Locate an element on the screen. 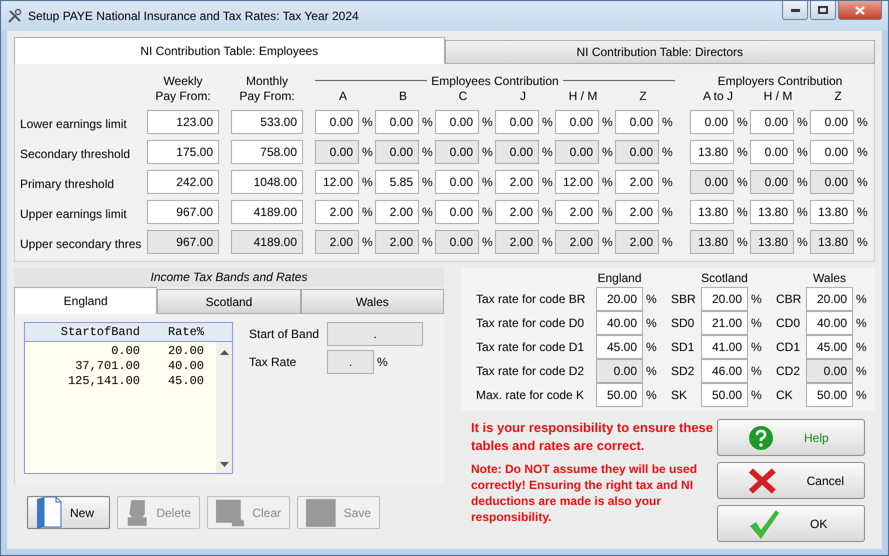 Image resolution: width=889 pixels, height=556 pixels. input-field: 21.00 is located at coordinates (724, 323).